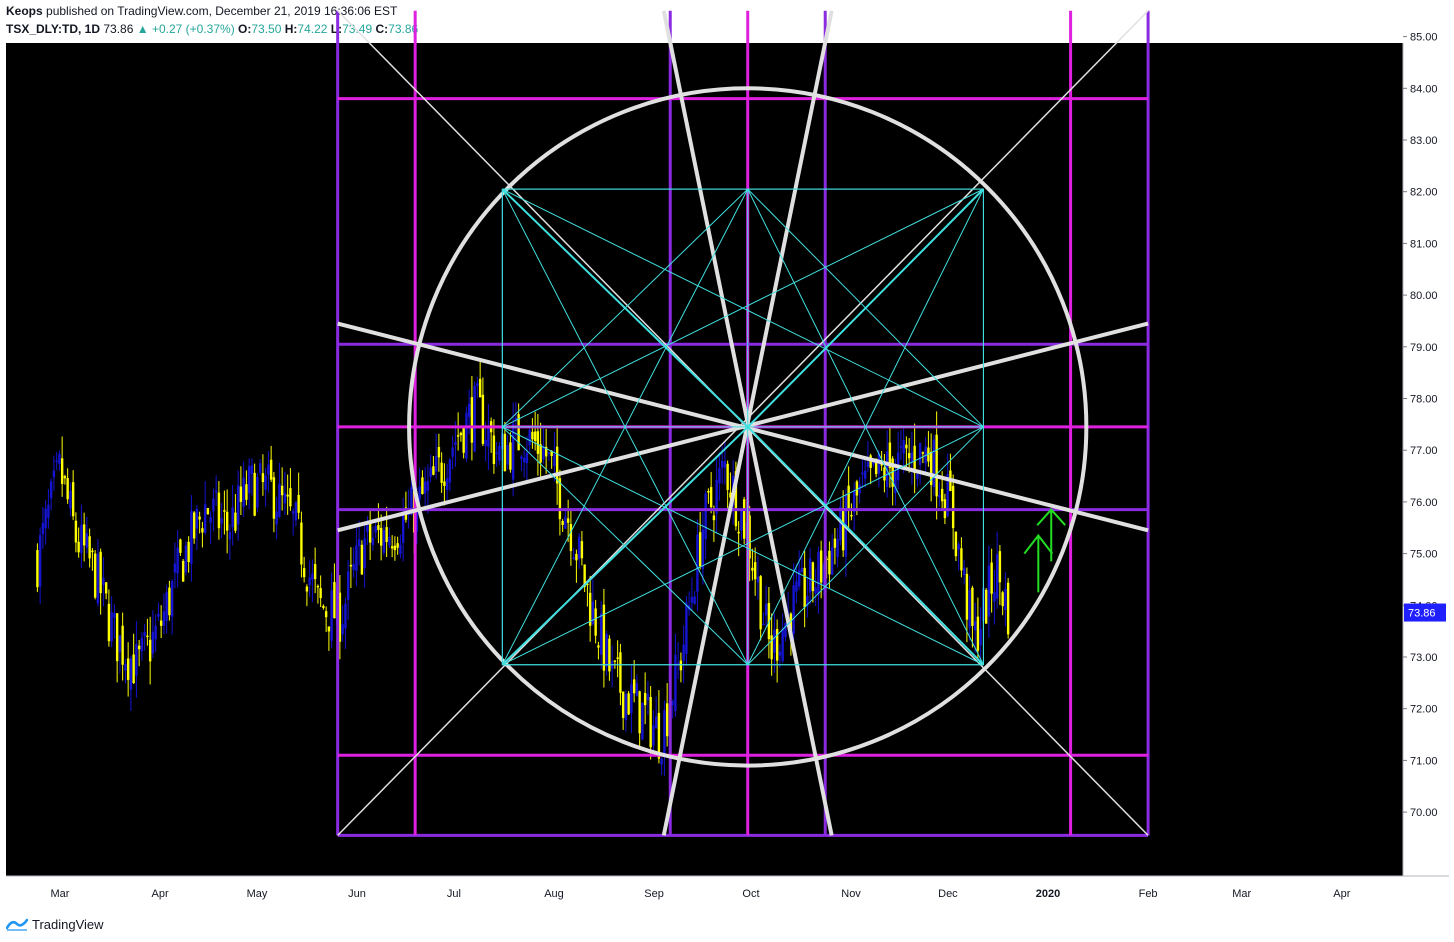  Describe the element at coordinates (454, 894) in the screenshot. I see `time-tick-label: Jul` at that location.